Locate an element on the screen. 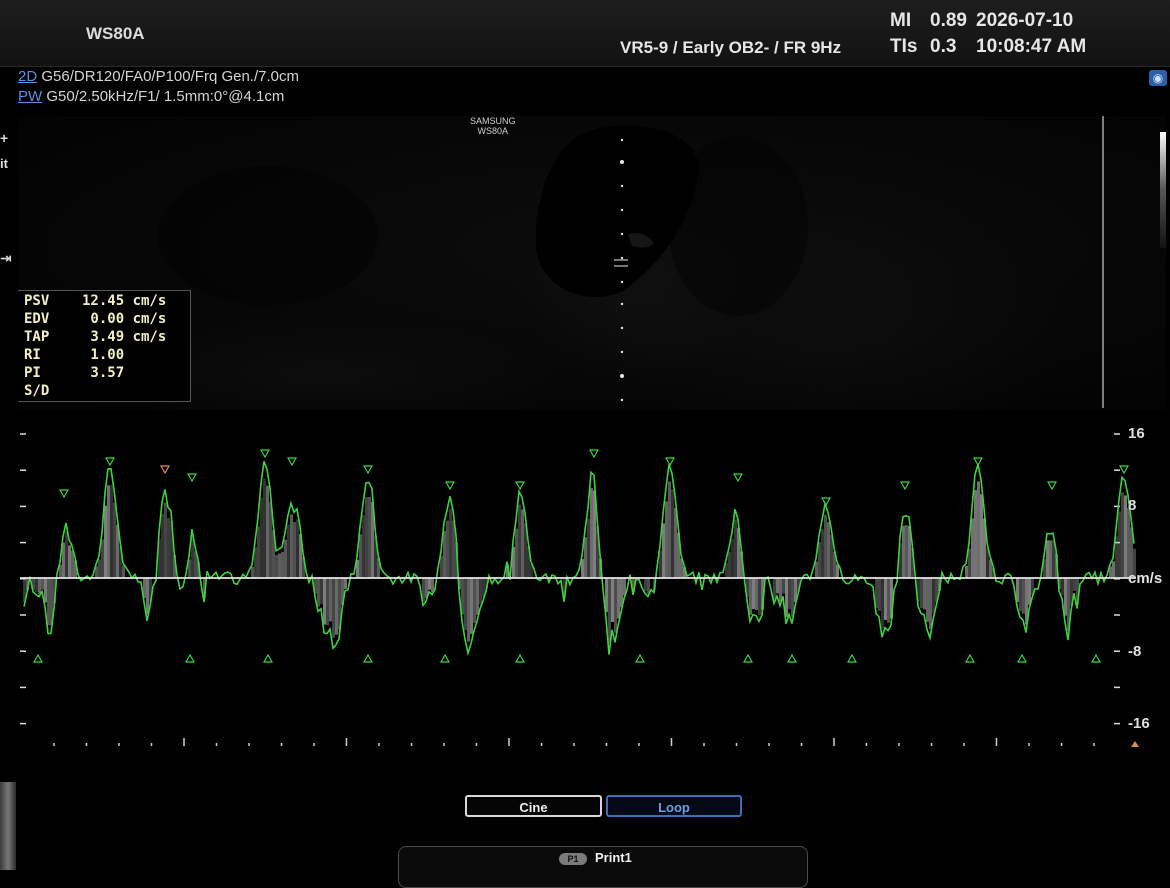 This screenshot has height=888, width=1170. params-2d: 2D G56/DR120/FA0/P100/Frq Gen./7.0cm is located at coordinates (158, 76).